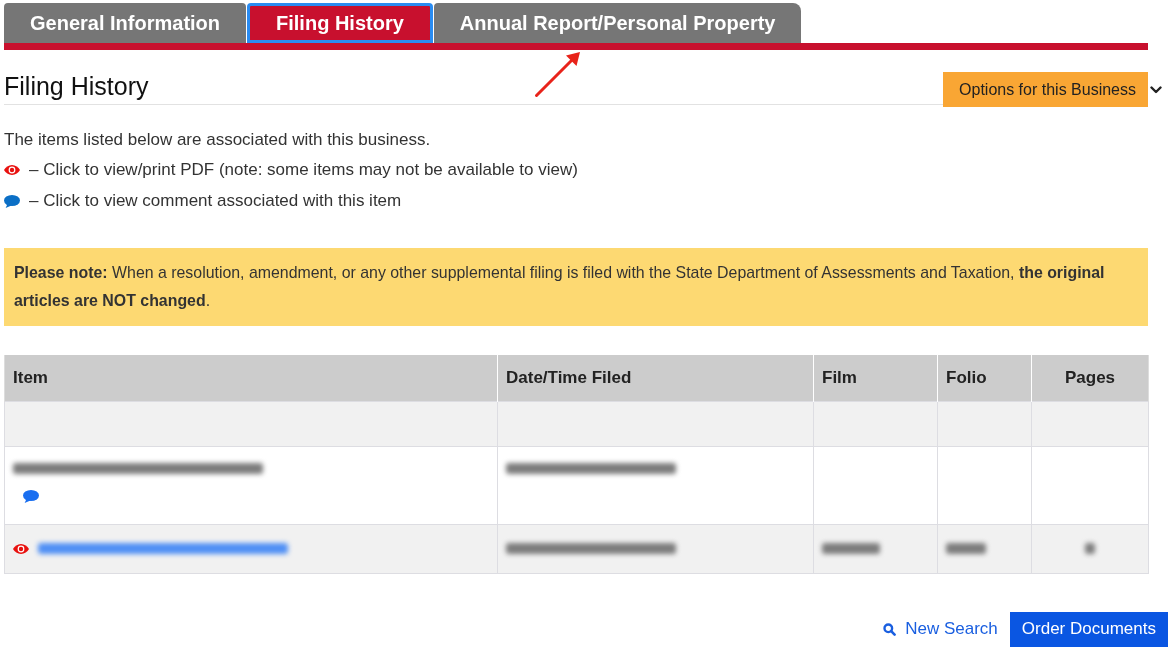 This screenshot has height=650, width=1170. What do you see at coordinates (655, 378) in the screenshot?
I see `column-header: Date/Time Filed` at bounding box center [655, 378].